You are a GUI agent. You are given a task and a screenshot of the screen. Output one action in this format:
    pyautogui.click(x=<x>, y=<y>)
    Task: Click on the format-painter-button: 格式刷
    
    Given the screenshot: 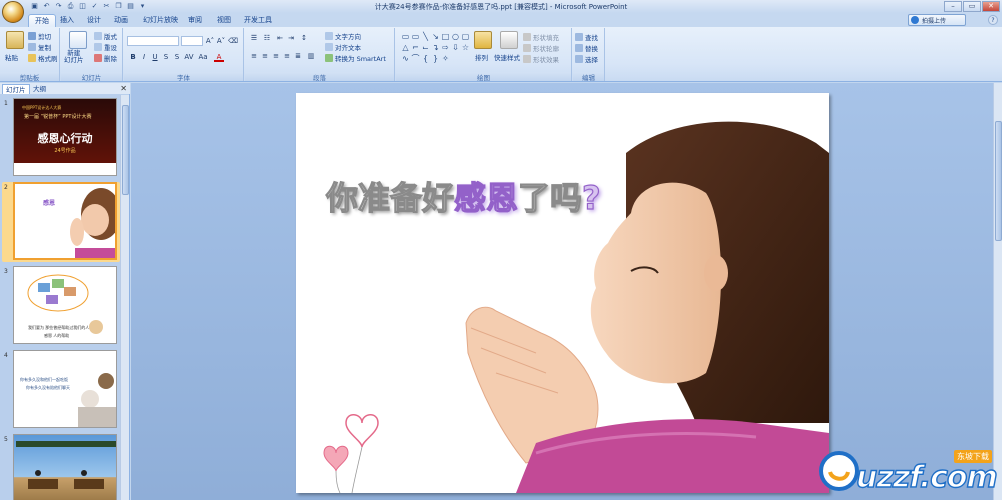 What is the action you would take?
    pyautogui.click(x=43, y=58)
    